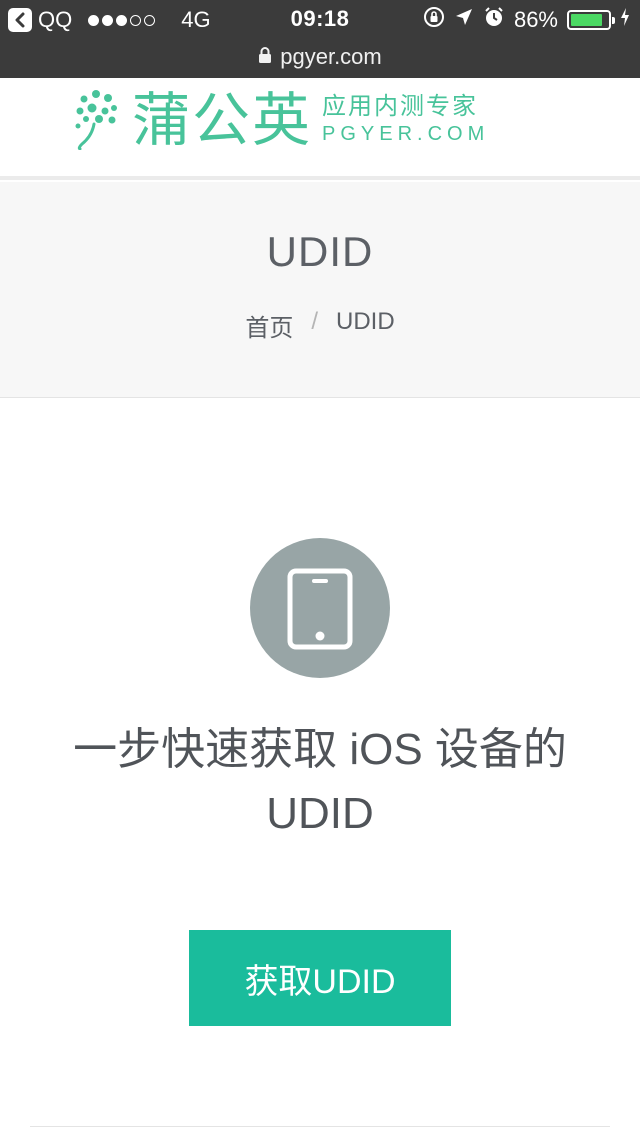  I want to click on logo-name: 蒲公英, so click(222, 120).